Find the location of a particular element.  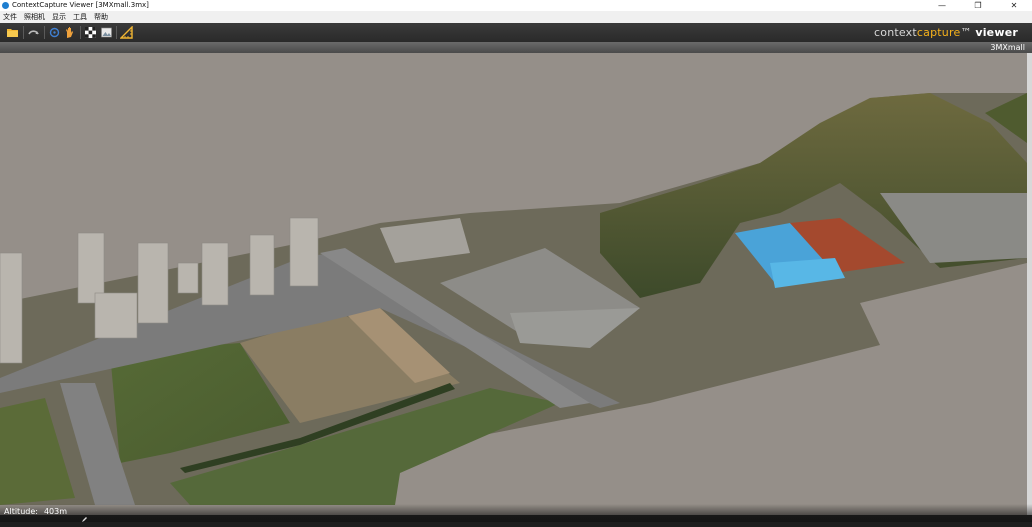

toolbar: contextcapture™ viewer is located at coordinates (516, 32).